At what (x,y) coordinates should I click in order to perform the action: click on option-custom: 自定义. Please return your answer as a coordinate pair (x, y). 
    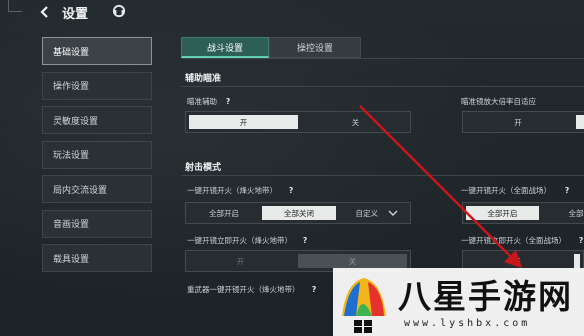
    Looking at the image, I should click on (357, 213).